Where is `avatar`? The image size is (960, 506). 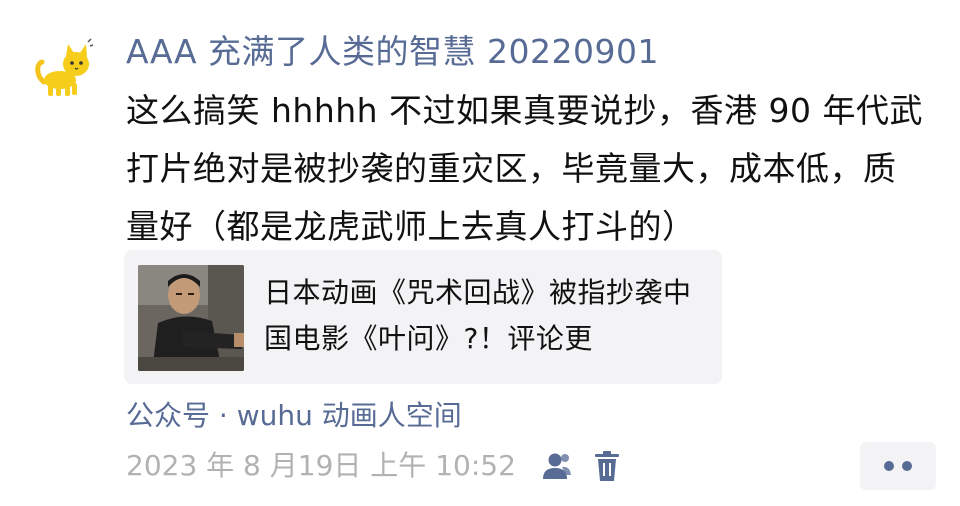
avatar is located at coordinates (63, 67).